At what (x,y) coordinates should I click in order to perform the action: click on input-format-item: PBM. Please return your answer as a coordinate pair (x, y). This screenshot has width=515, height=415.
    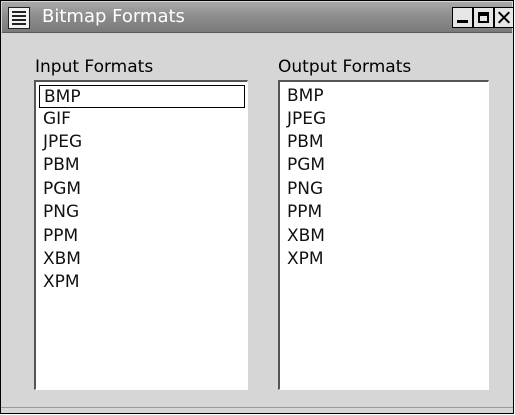
    Looking at the image, I should click on (142, 165).